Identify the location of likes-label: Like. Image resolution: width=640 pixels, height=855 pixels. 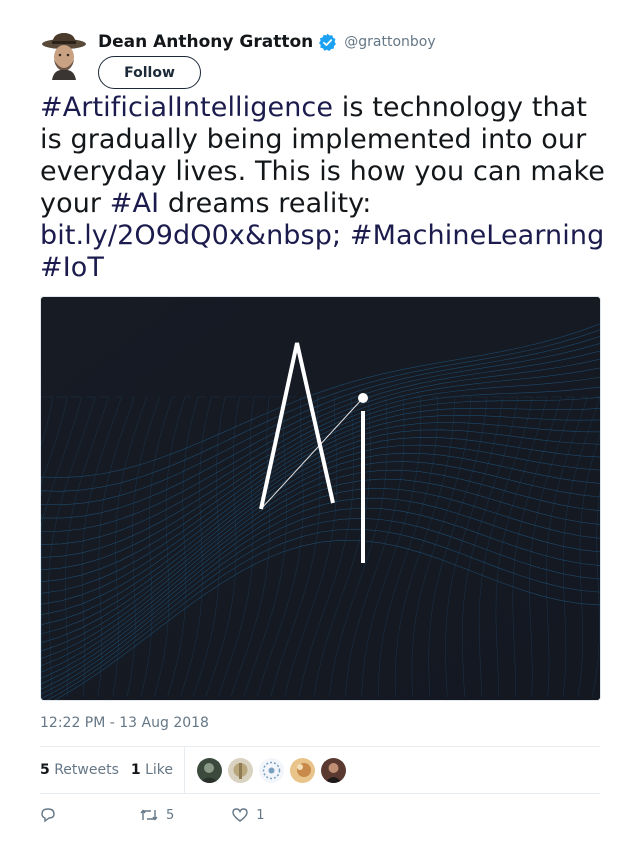
(159, 770).